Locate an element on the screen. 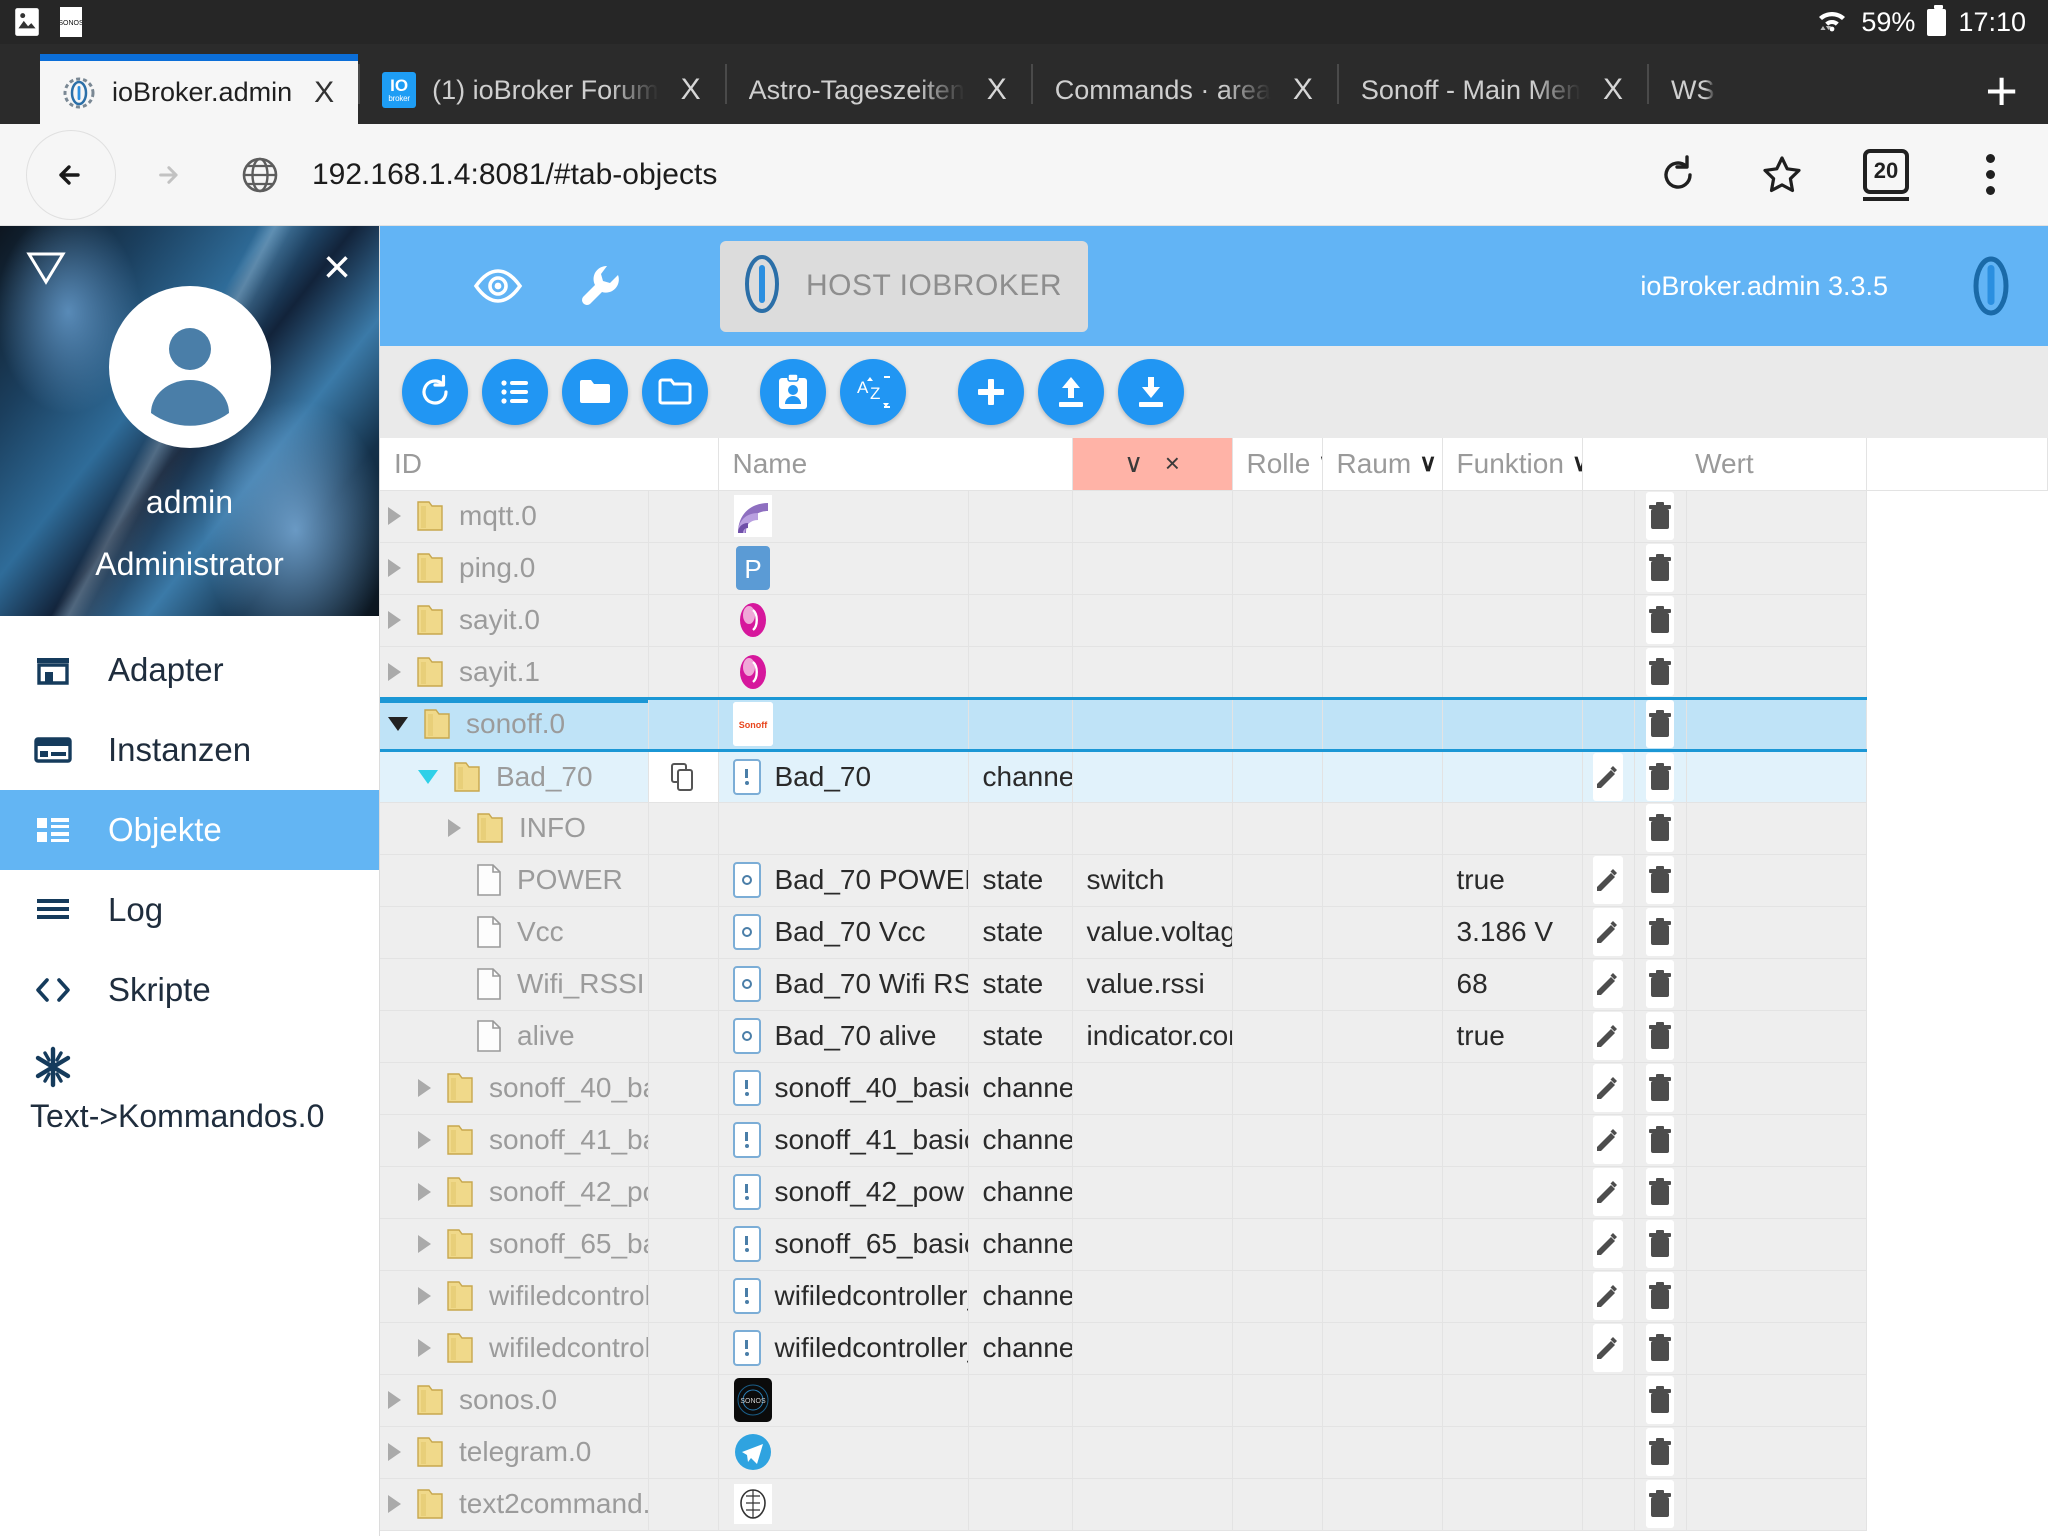 Image resolution: width=2048 pixels, height=1536 pixels. back-button is located at coordinates (71, 174).